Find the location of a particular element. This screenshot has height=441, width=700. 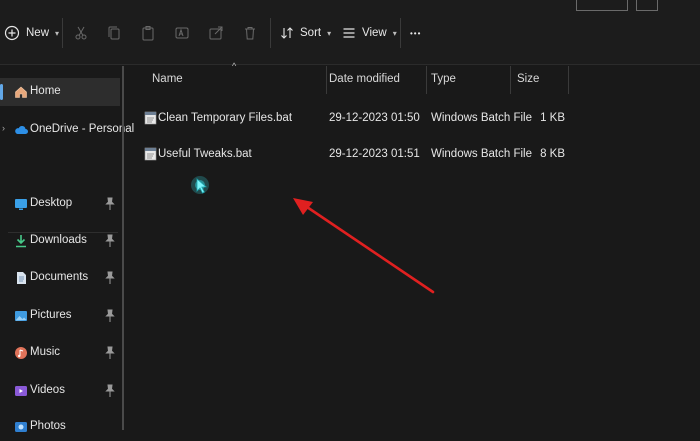

new-button-label: New is located at coordinates (38, 33).